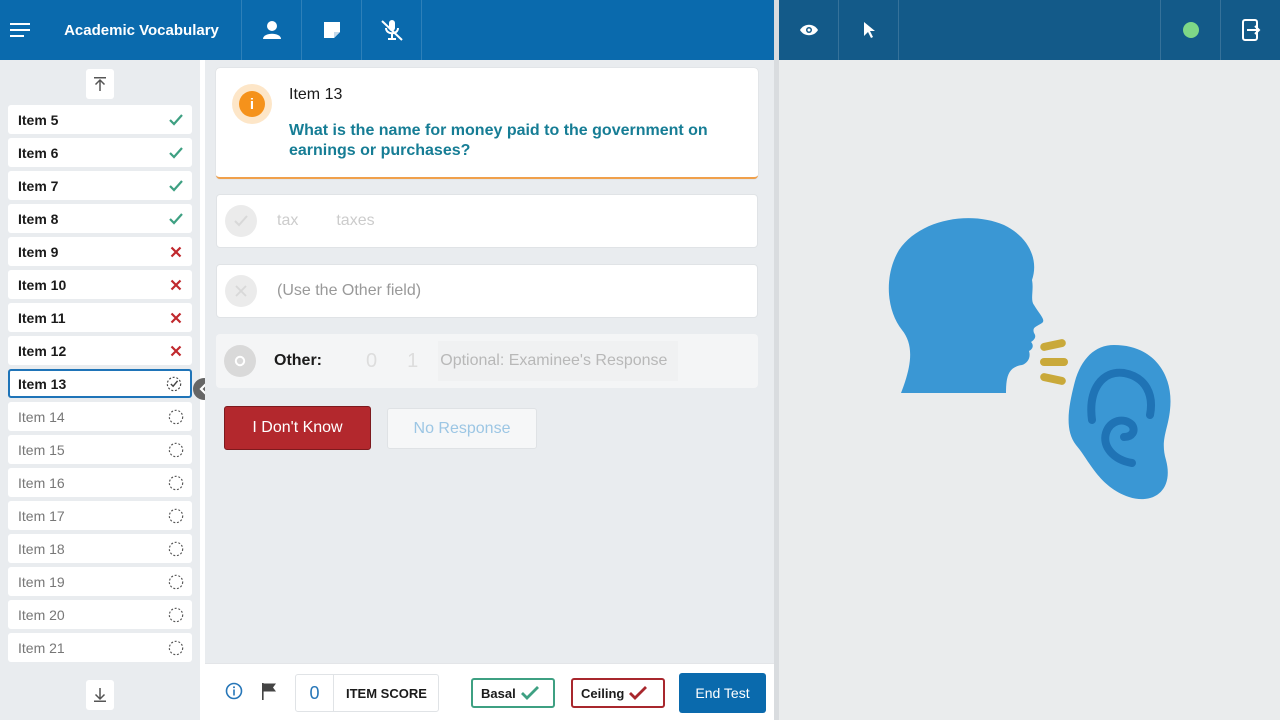  I want to click on basal-label: Basal, so click(498, 693).